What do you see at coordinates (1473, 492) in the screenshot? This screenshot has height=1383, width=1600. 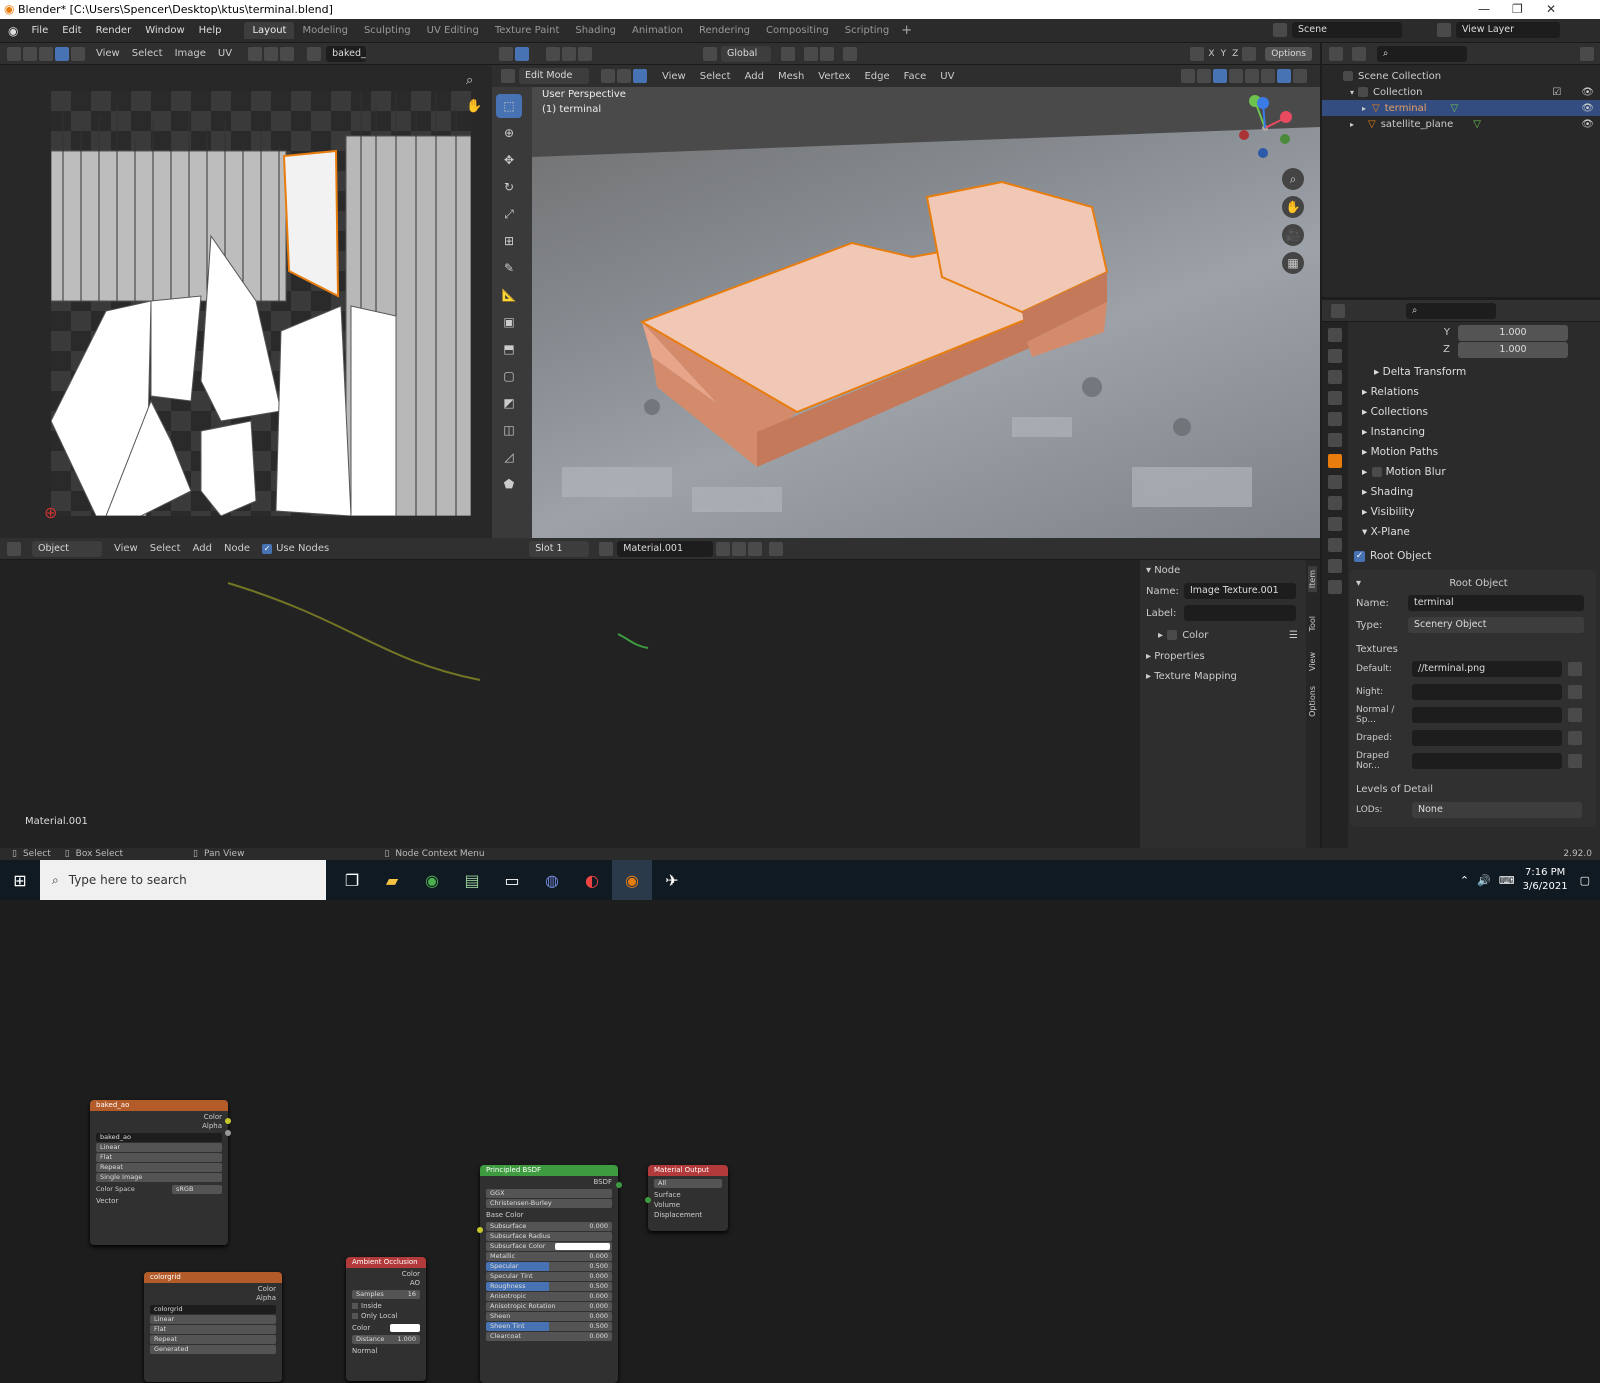 I see `section-shading: ▸ Shading` at bounding box center [1473, 492].